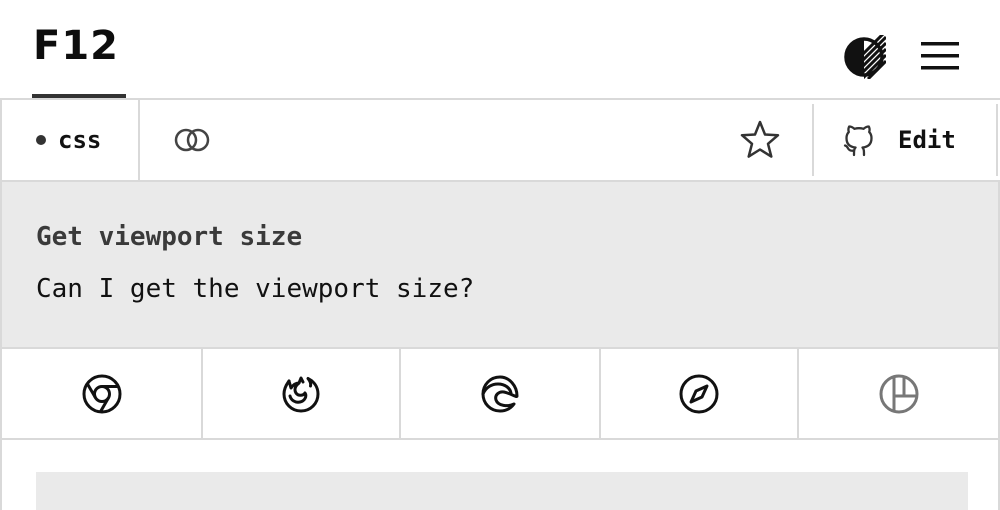  What do you see at coordinates (41, 140) in the screenshot?
I see `tag-dot` at bounding box center [41, 140].